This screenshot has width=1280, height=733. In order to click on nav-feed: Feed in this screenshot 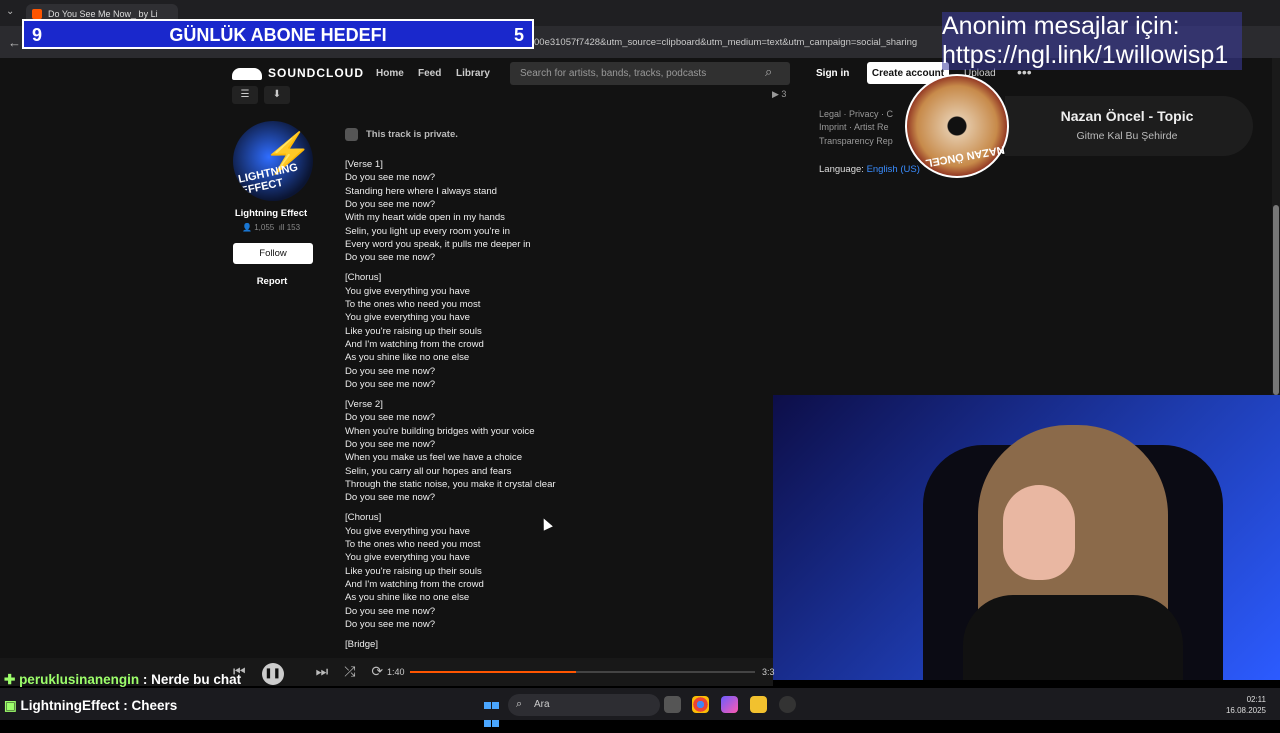, I will do `click(429, 73)`.